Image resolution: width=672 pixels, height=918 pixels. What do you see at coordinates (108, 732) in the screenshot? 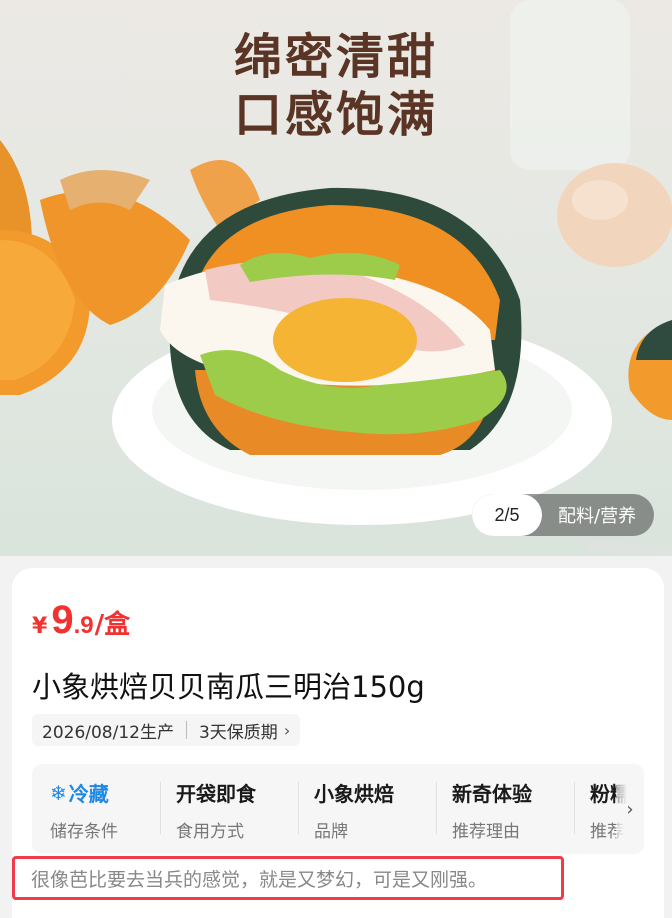
I see `production-date: 2026/08/12生产` at bounding box center [108, 732].